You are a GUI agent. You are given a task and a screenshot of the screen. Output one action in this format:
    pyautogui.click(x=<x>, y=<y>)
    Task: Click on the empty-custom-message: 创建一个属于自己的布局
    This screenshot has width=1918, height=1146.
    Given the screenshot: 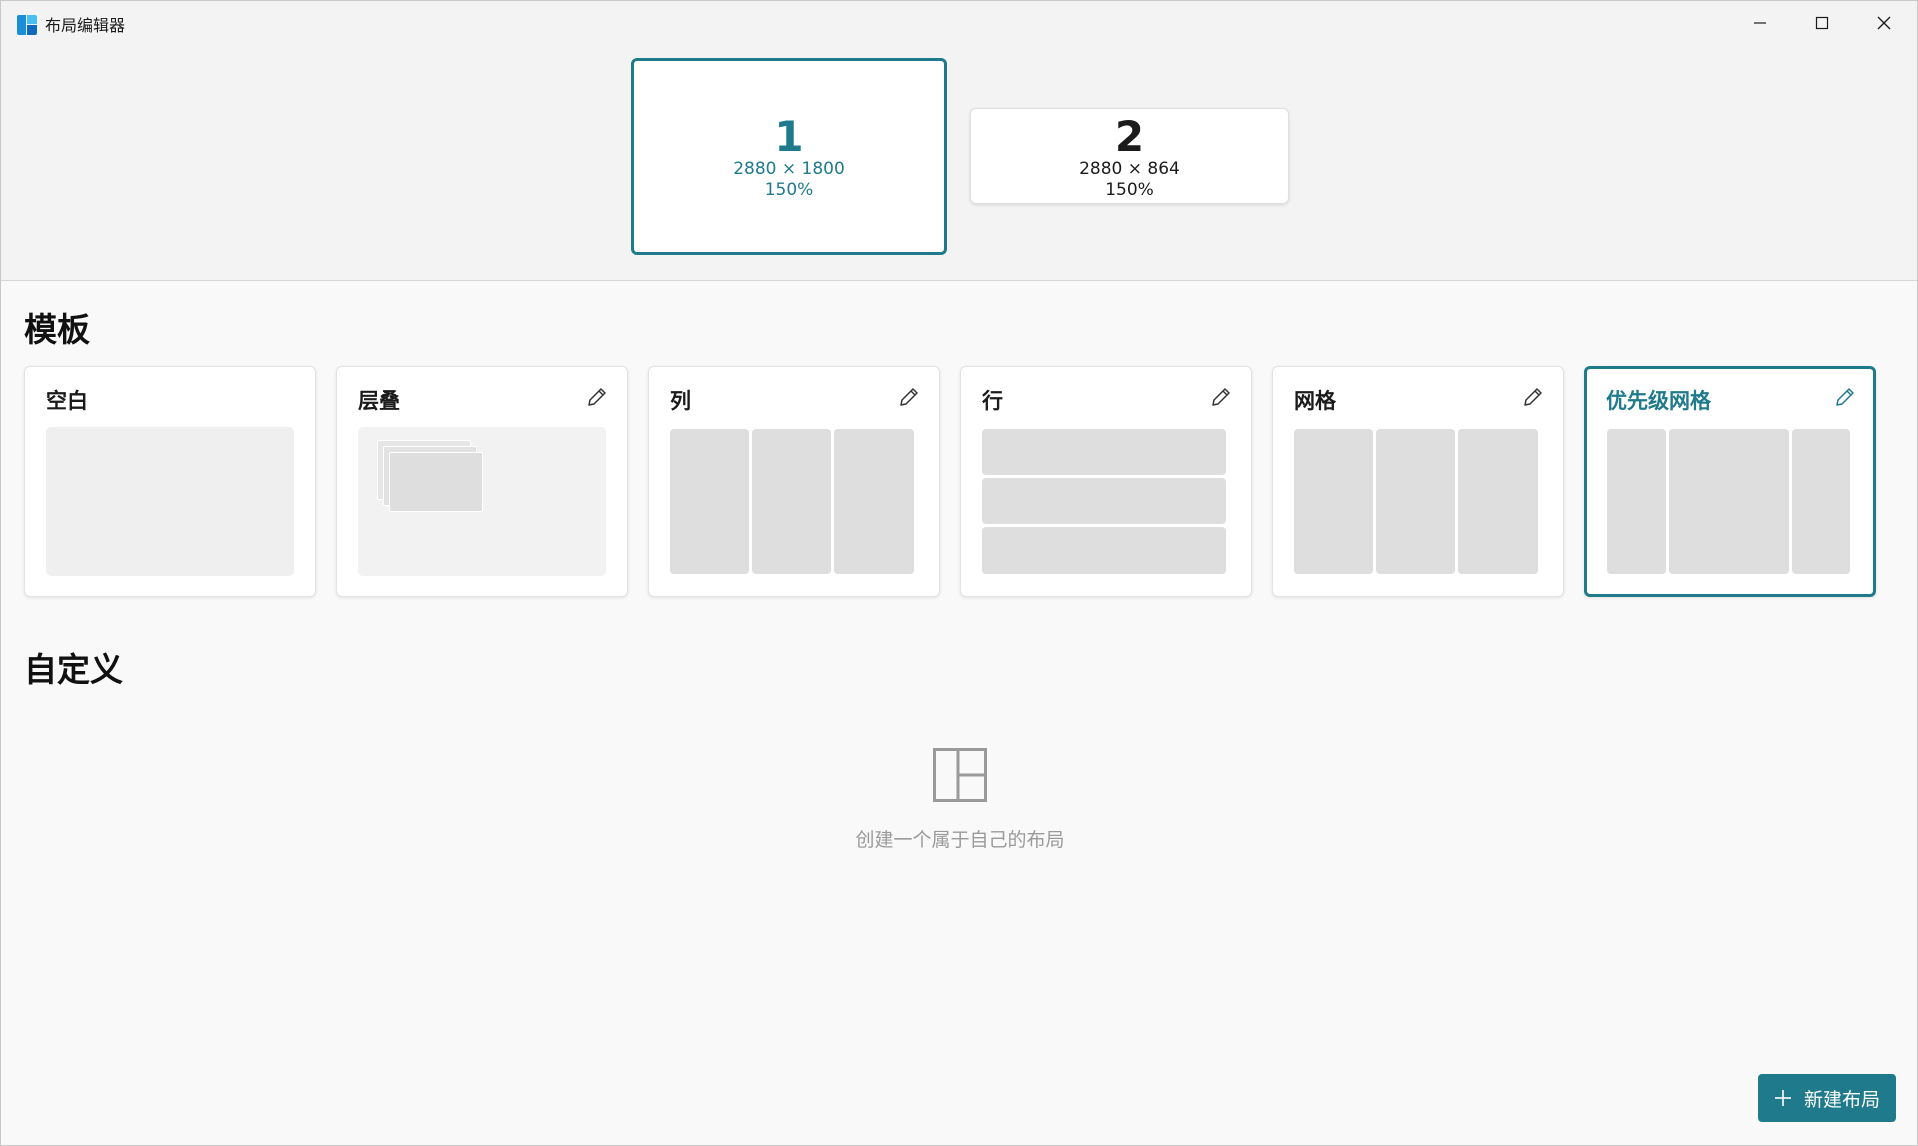 What is the action you would take?
    pyautogui.click(x=960, y=840)
    